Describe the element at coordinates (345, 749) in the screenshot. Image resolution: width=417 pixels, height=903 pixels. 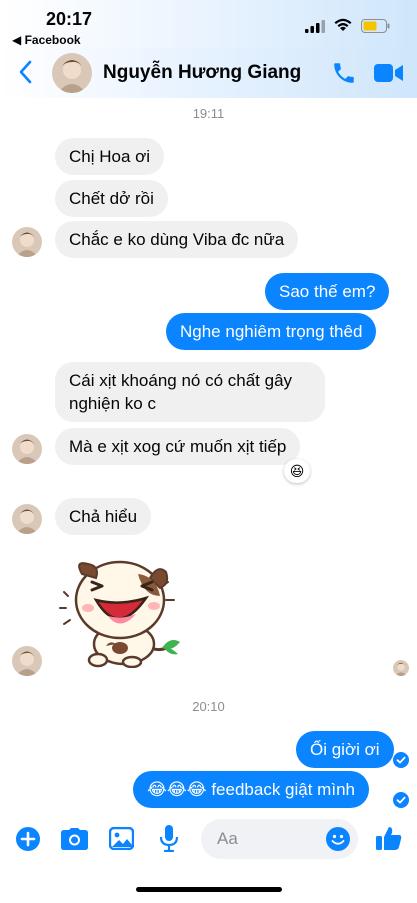
I see `outgoing-message: Ối giời ơi` at that location.